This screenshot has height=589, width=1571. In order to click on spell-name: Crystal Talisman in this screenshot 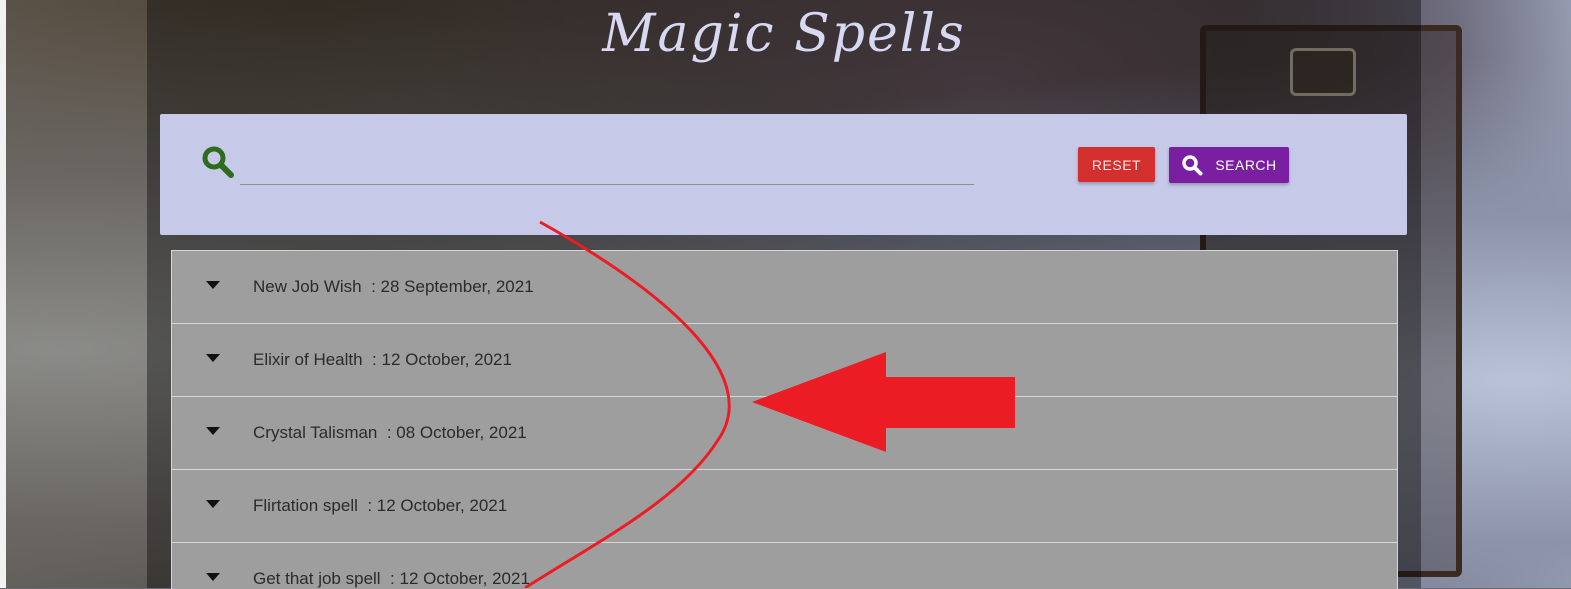, I will do `click(315, 432)`.